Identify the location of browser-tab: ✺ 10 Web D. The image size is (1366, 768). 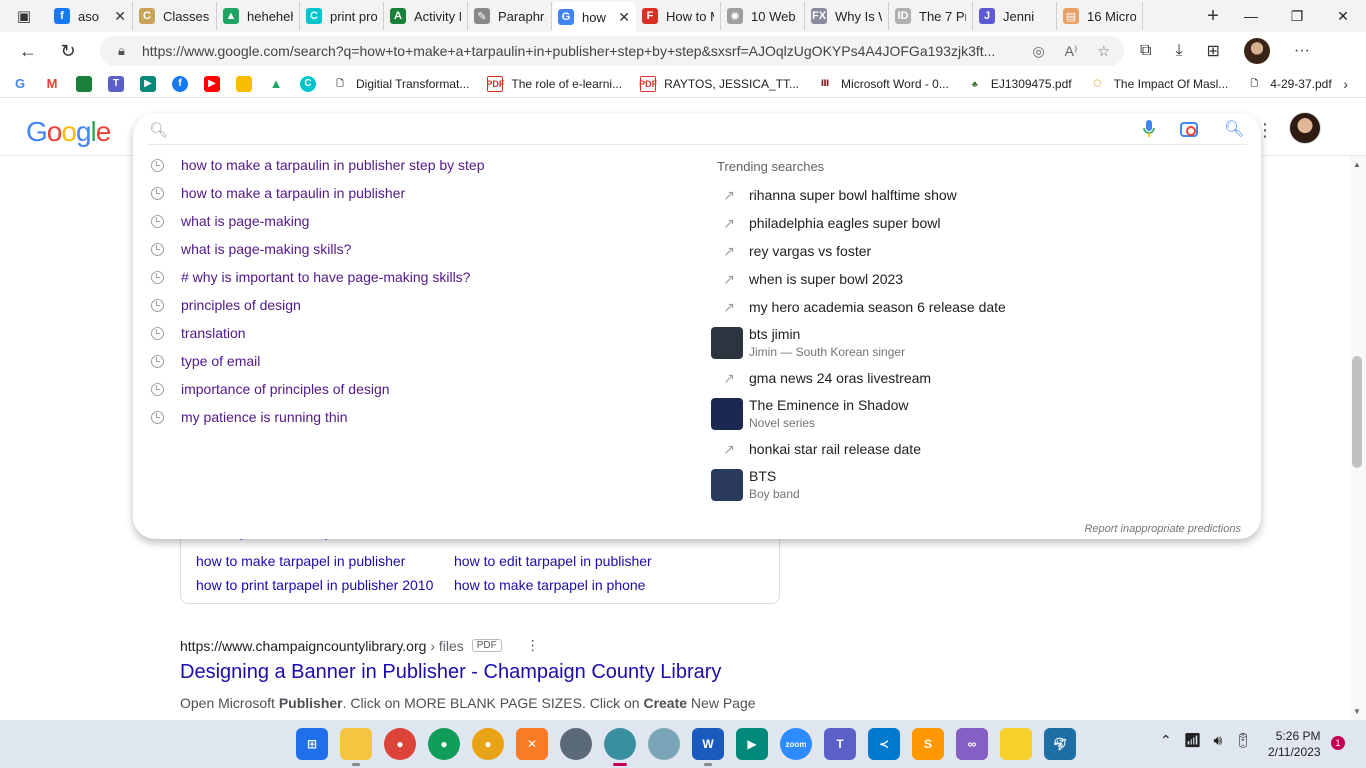
(763, 16).